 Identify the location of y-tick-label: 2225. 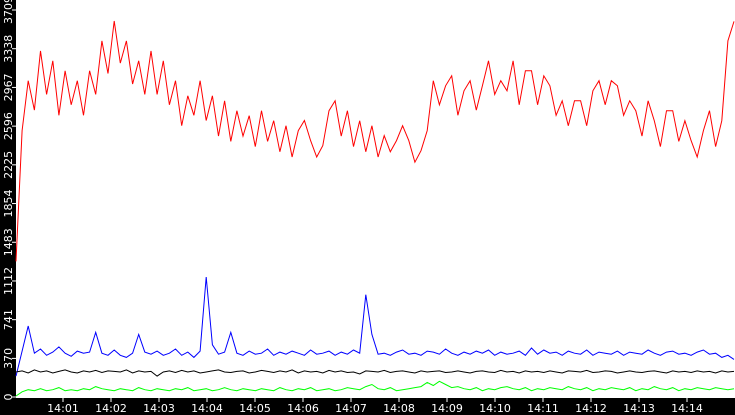
(8, 165).